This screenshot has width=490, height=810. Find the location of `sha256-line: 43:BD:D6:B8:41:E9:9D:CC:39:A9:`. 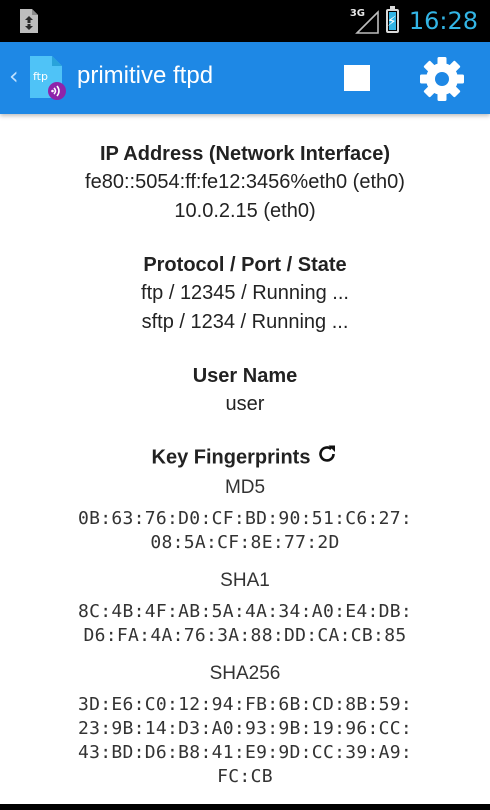

sha256-line: 43:BD:D6:B8:41:E9:9D:CC:39:A9: is located at coordinates (245, 752).